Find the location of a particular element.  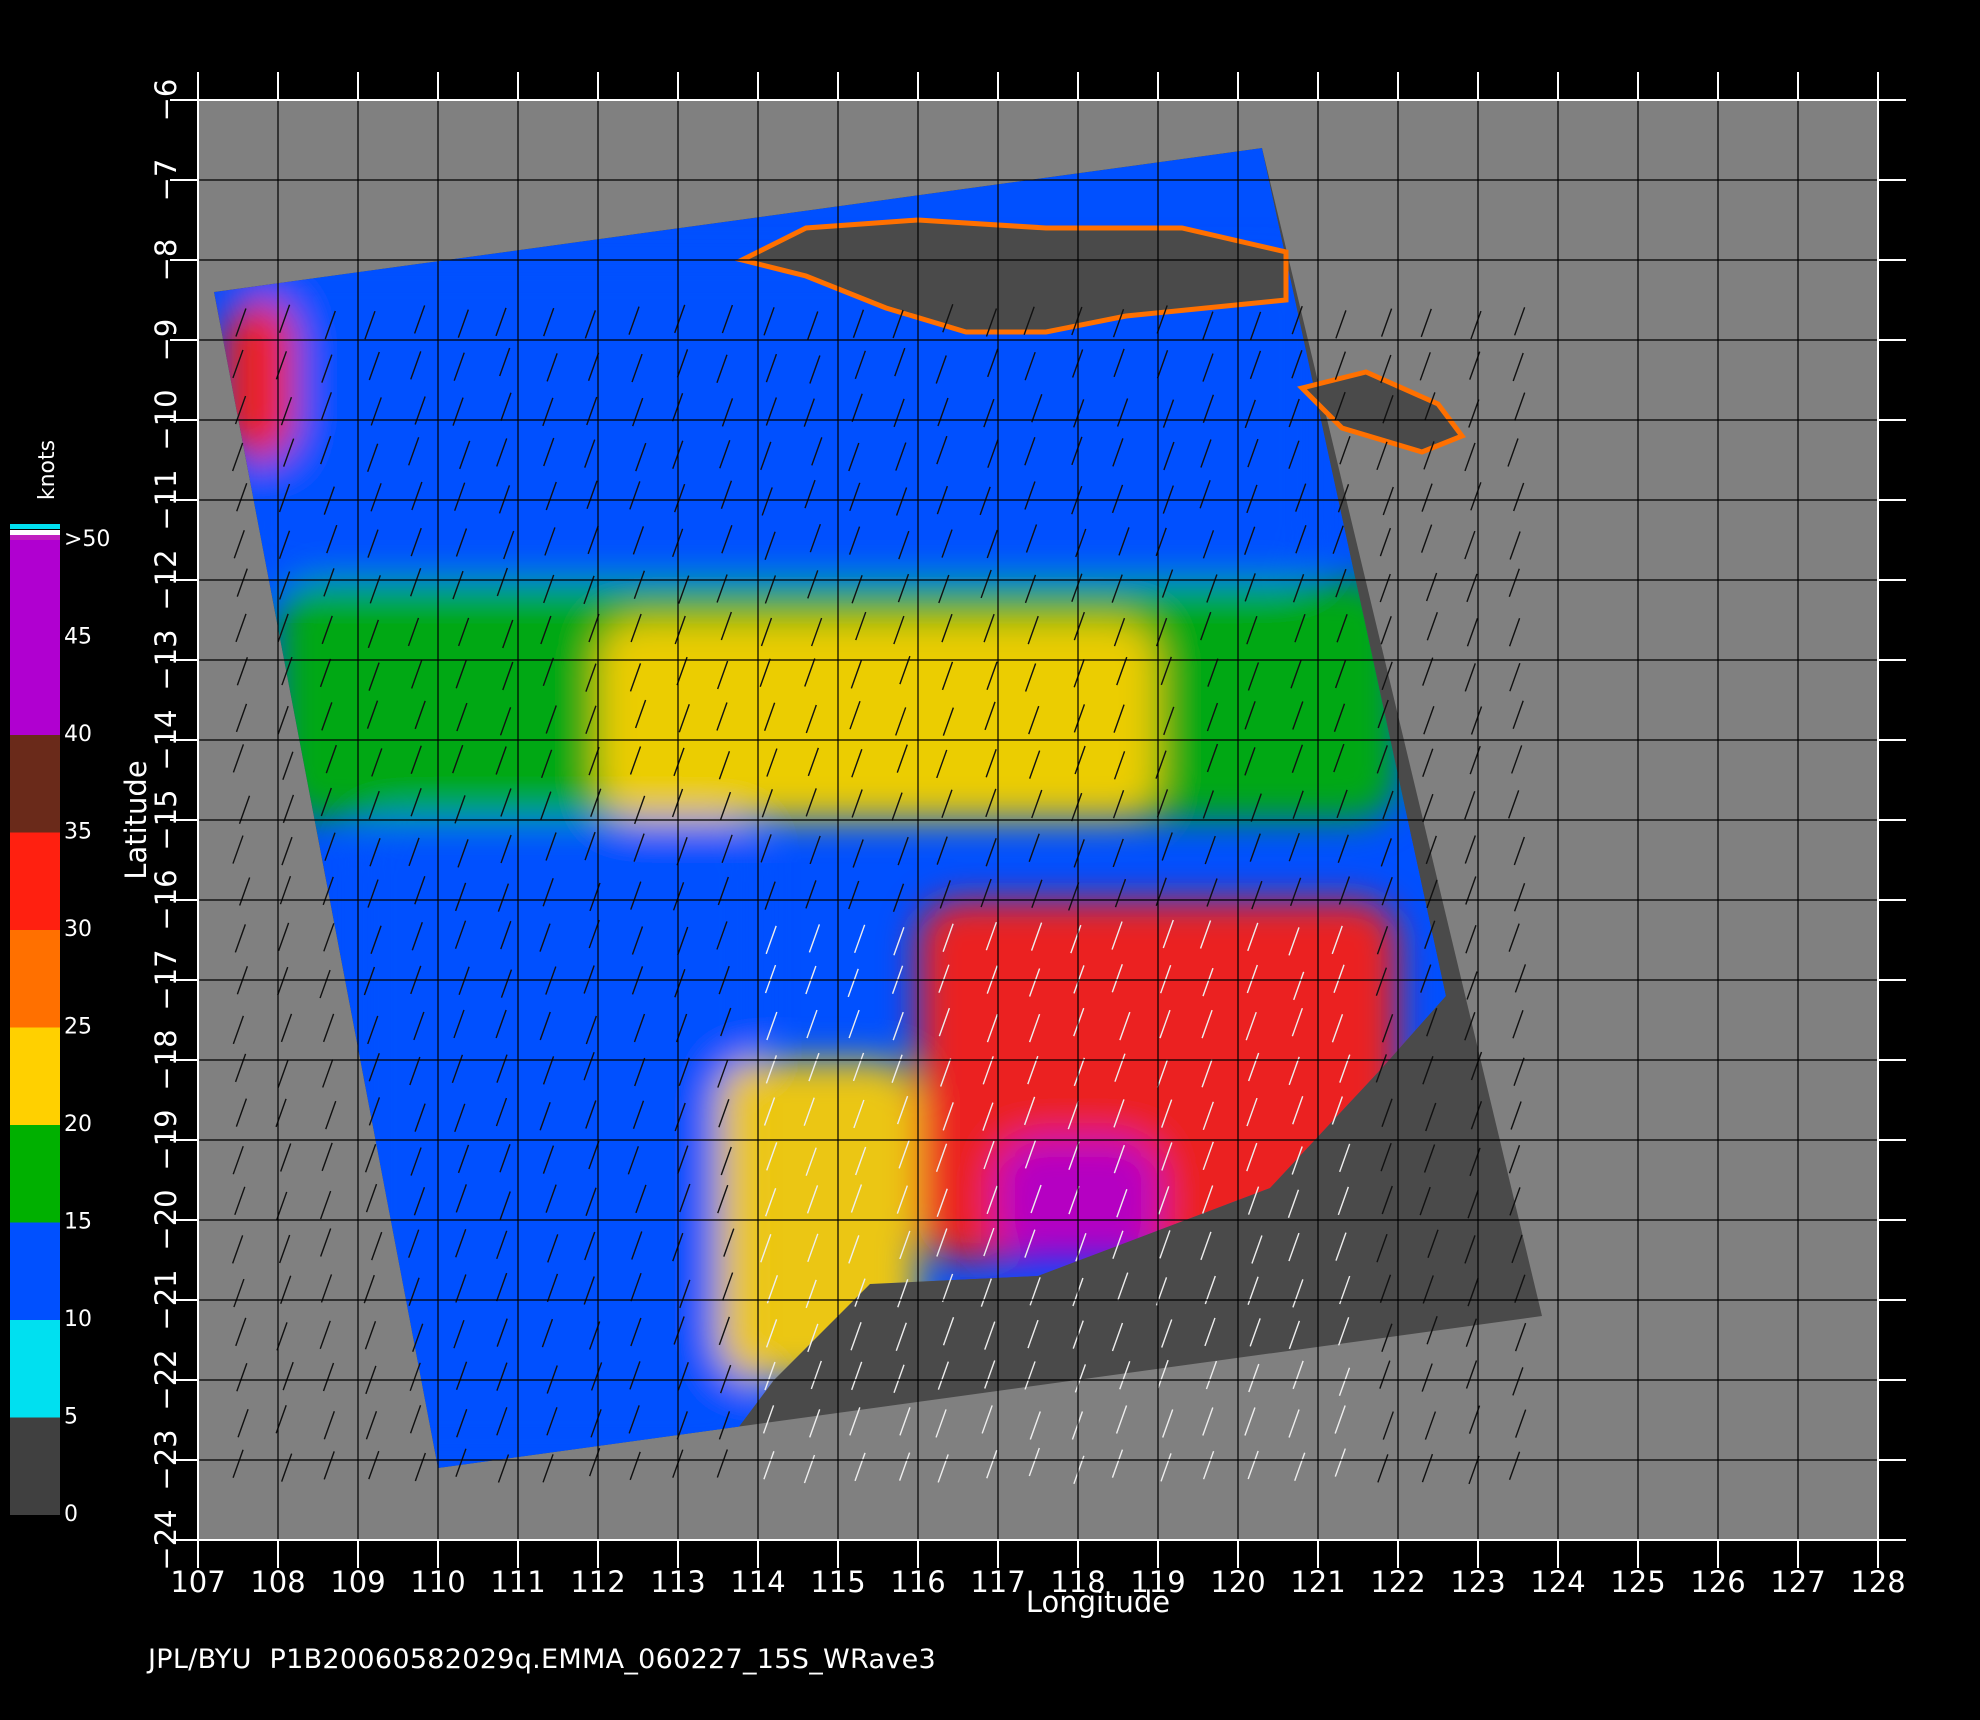

colorbar-cap-cyan is located at coordinates (35, 526).